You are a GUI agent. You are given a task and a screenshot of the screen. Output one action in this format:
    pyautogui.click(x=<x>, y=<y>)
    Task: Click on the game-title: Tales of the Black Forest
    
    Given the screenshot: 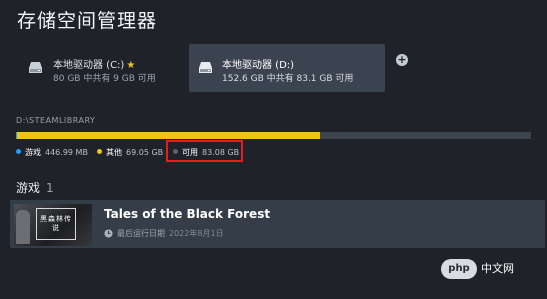 What is the action you would take?
    pyautogui.click(x=187, y=214)
    